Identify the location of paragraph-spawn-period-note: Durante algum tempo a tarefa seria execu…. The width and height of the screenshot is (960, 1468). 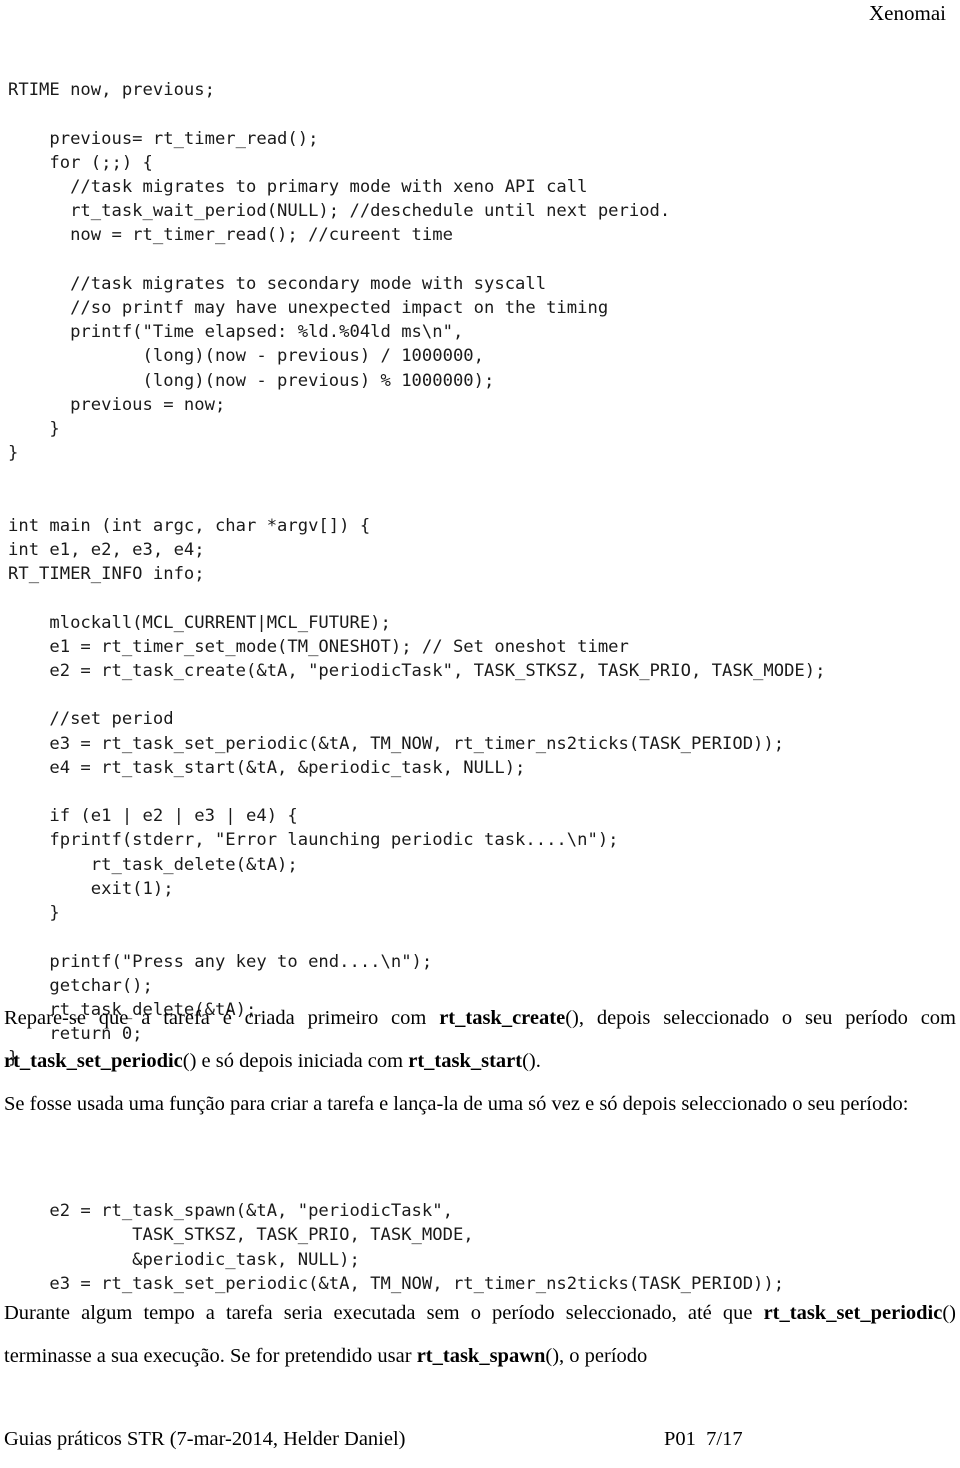
(480, 1335).